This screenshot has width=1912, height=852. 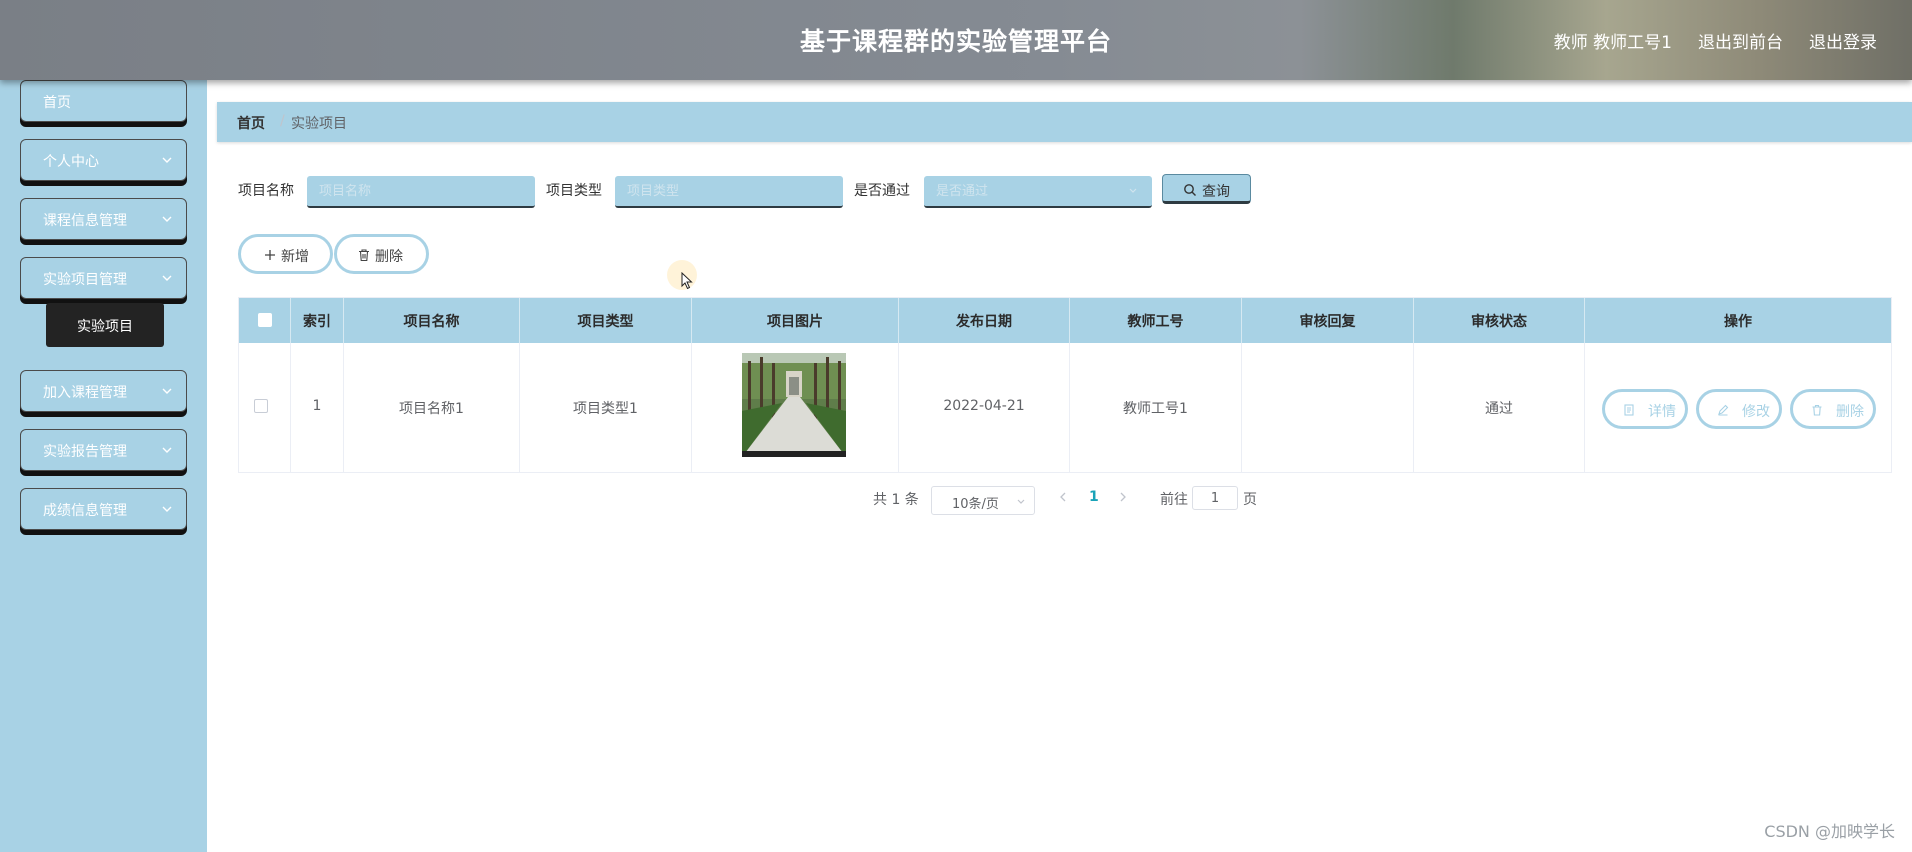 I want to click on cell-name: 项目名称1, so click(x=432, y=407).